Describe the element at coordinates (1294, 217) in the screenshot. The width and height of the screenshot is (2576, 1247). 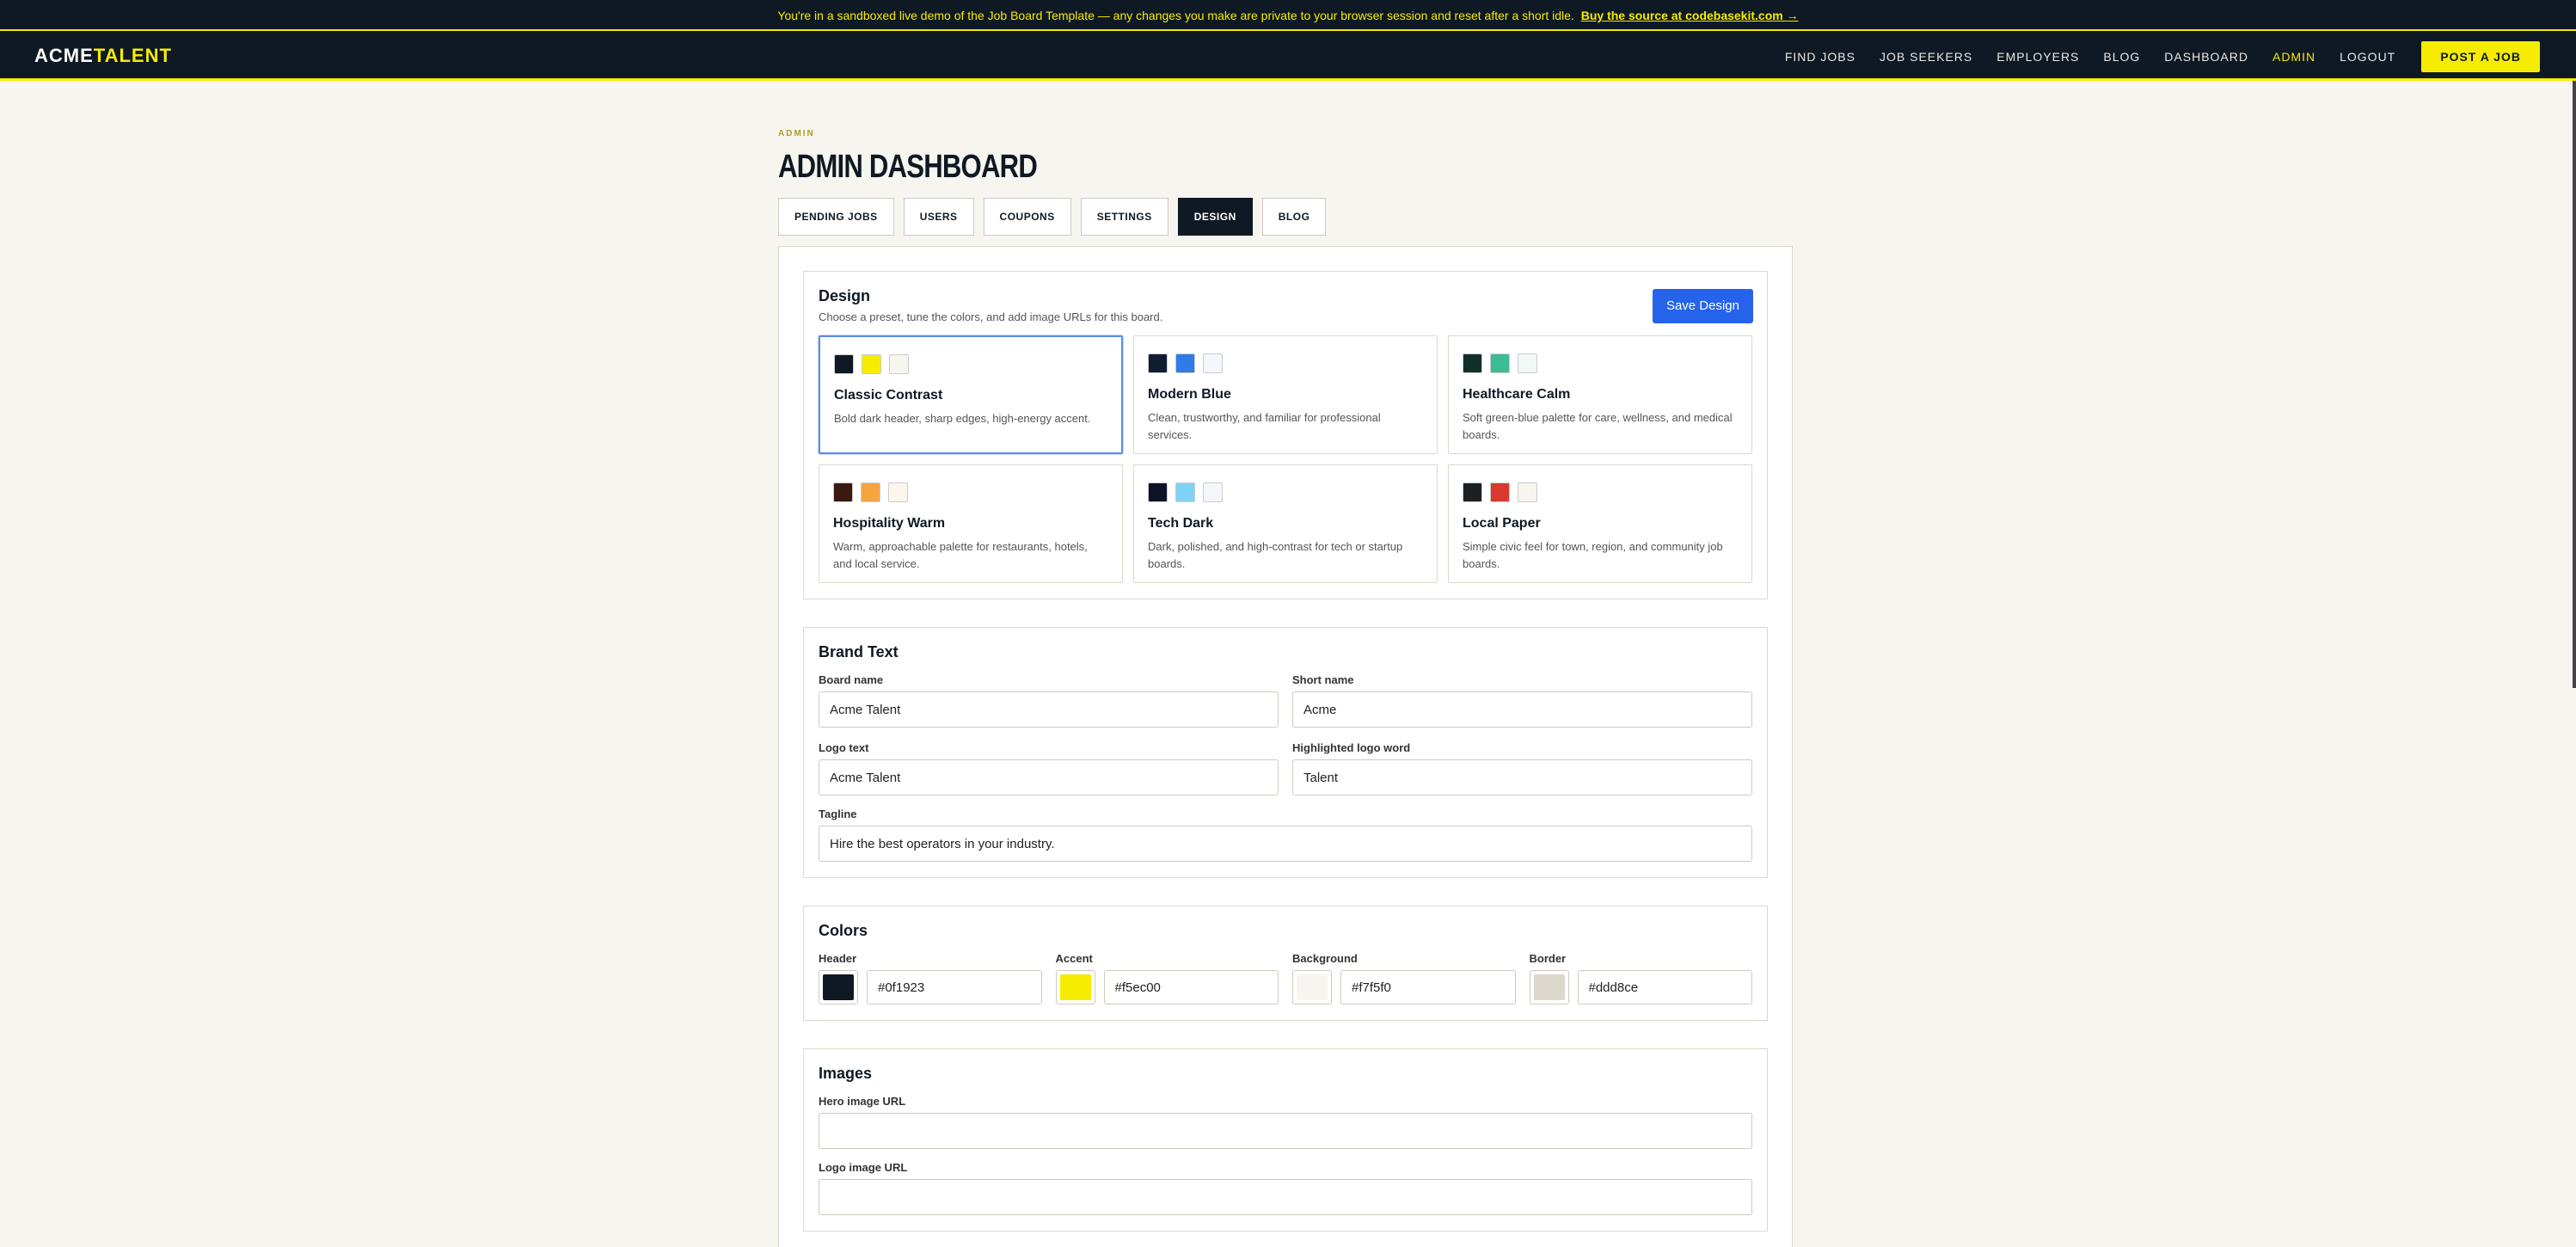
I see `tab-blog: BLOG` at that location.